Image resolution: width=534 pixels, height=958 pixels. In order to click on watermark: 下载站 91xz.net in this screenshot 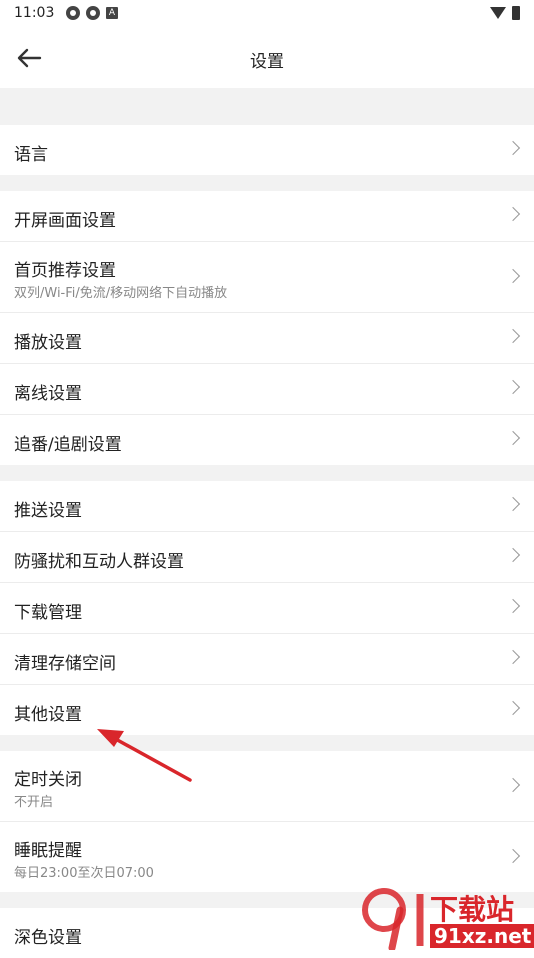, I will do `click(444, 920)`.